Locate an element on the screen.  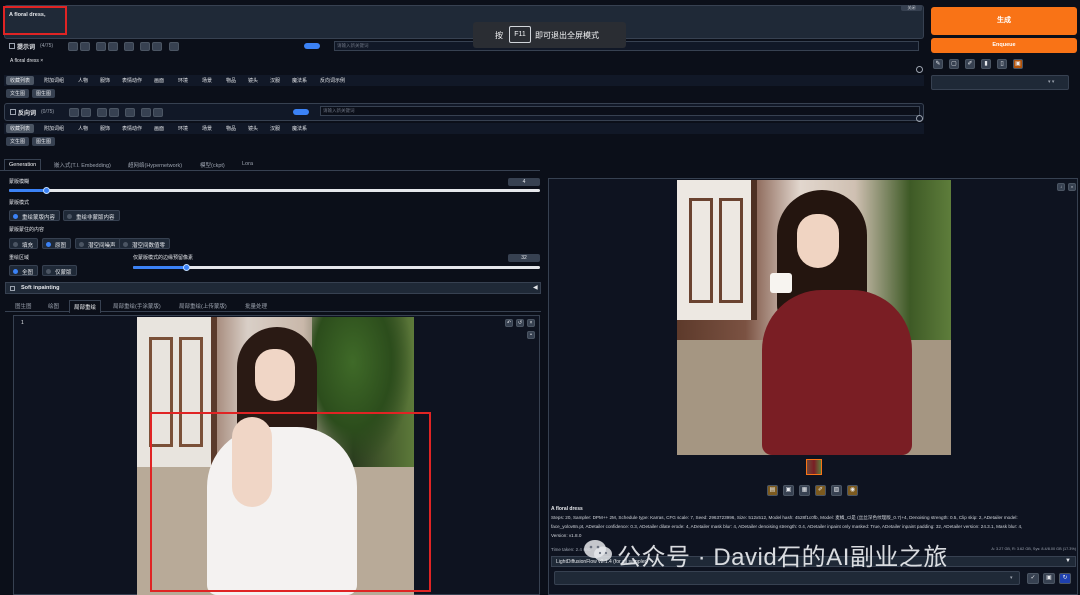
folder-icon: ▤ is located at coordinates (772, 490).